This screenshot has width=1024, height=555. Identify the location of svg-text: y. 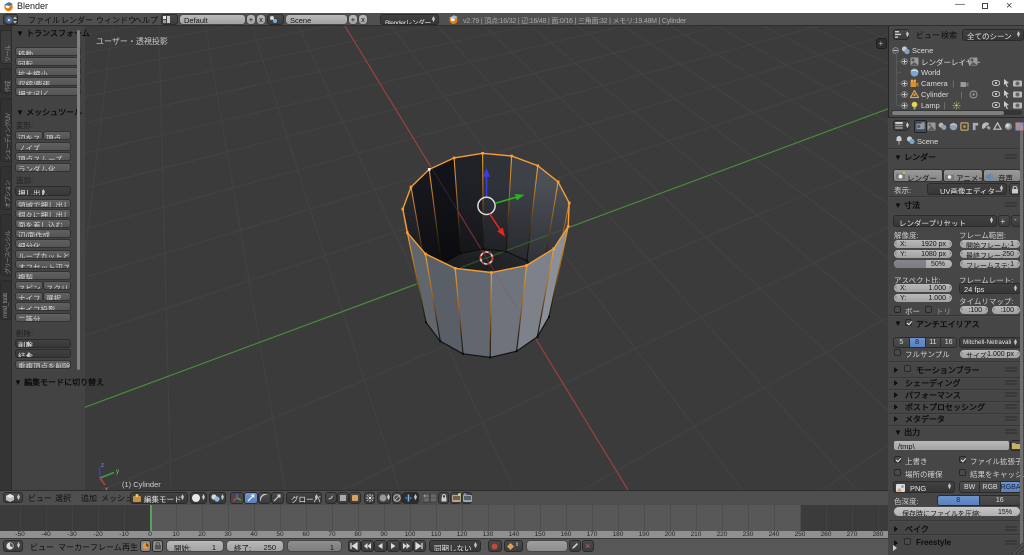
(117, 472).